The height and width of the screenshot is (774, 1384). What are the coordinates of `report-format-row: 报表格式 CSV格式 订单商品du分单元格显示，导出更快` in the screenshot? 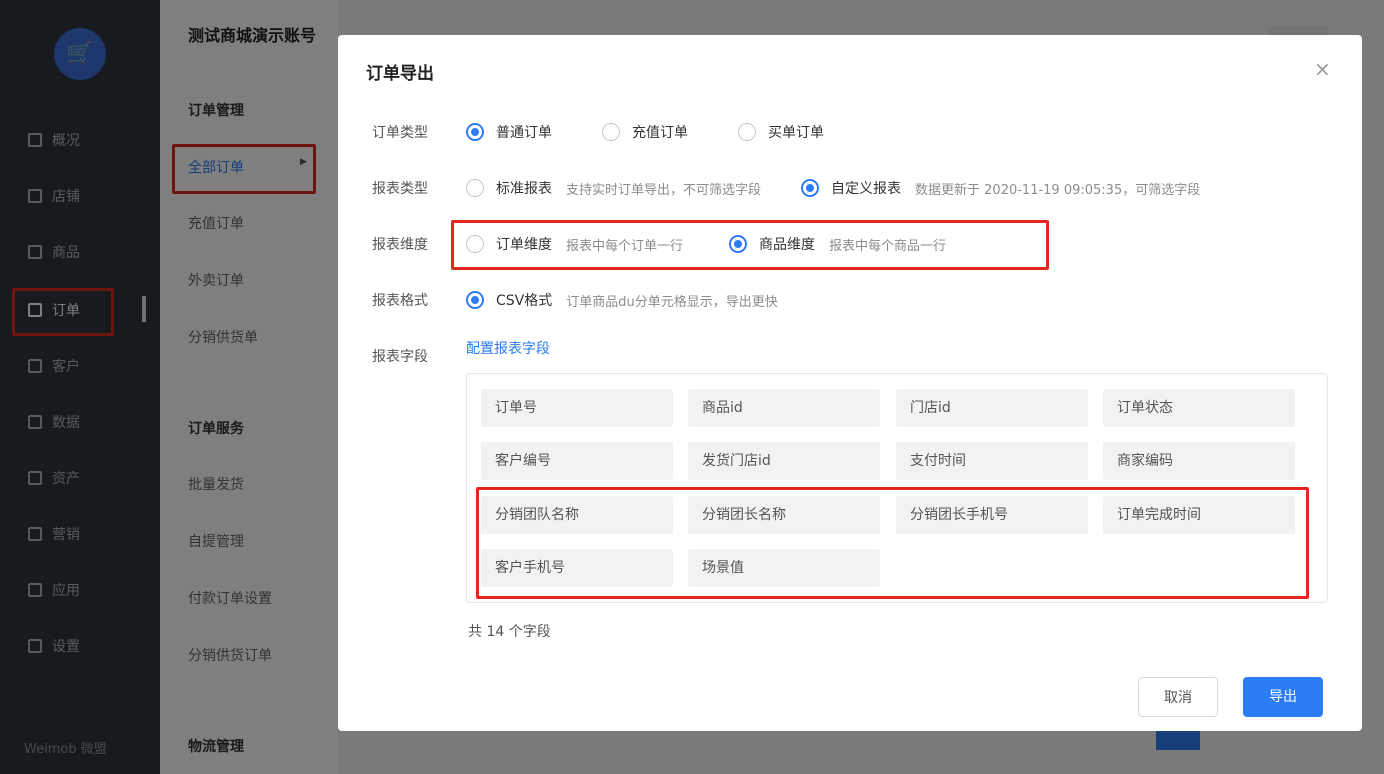 It's located at (850, 300).